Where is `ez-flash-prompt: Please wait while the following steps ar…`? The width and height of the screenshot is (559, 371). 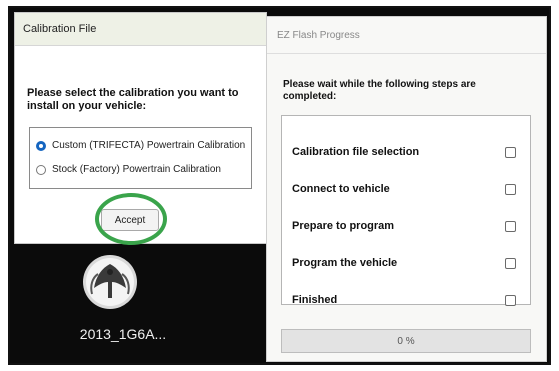
ez-flash-prompt: Please wait while the following steps ar… is located at coordinates (379, 90).